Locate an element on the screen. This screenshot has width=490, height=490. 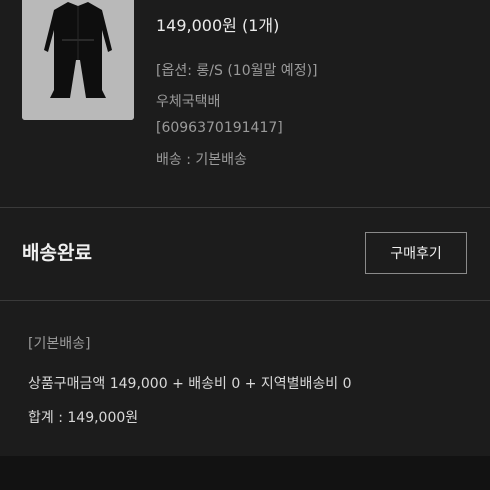
delivery-status: 배송완료 is located at coordinates (57, 253).